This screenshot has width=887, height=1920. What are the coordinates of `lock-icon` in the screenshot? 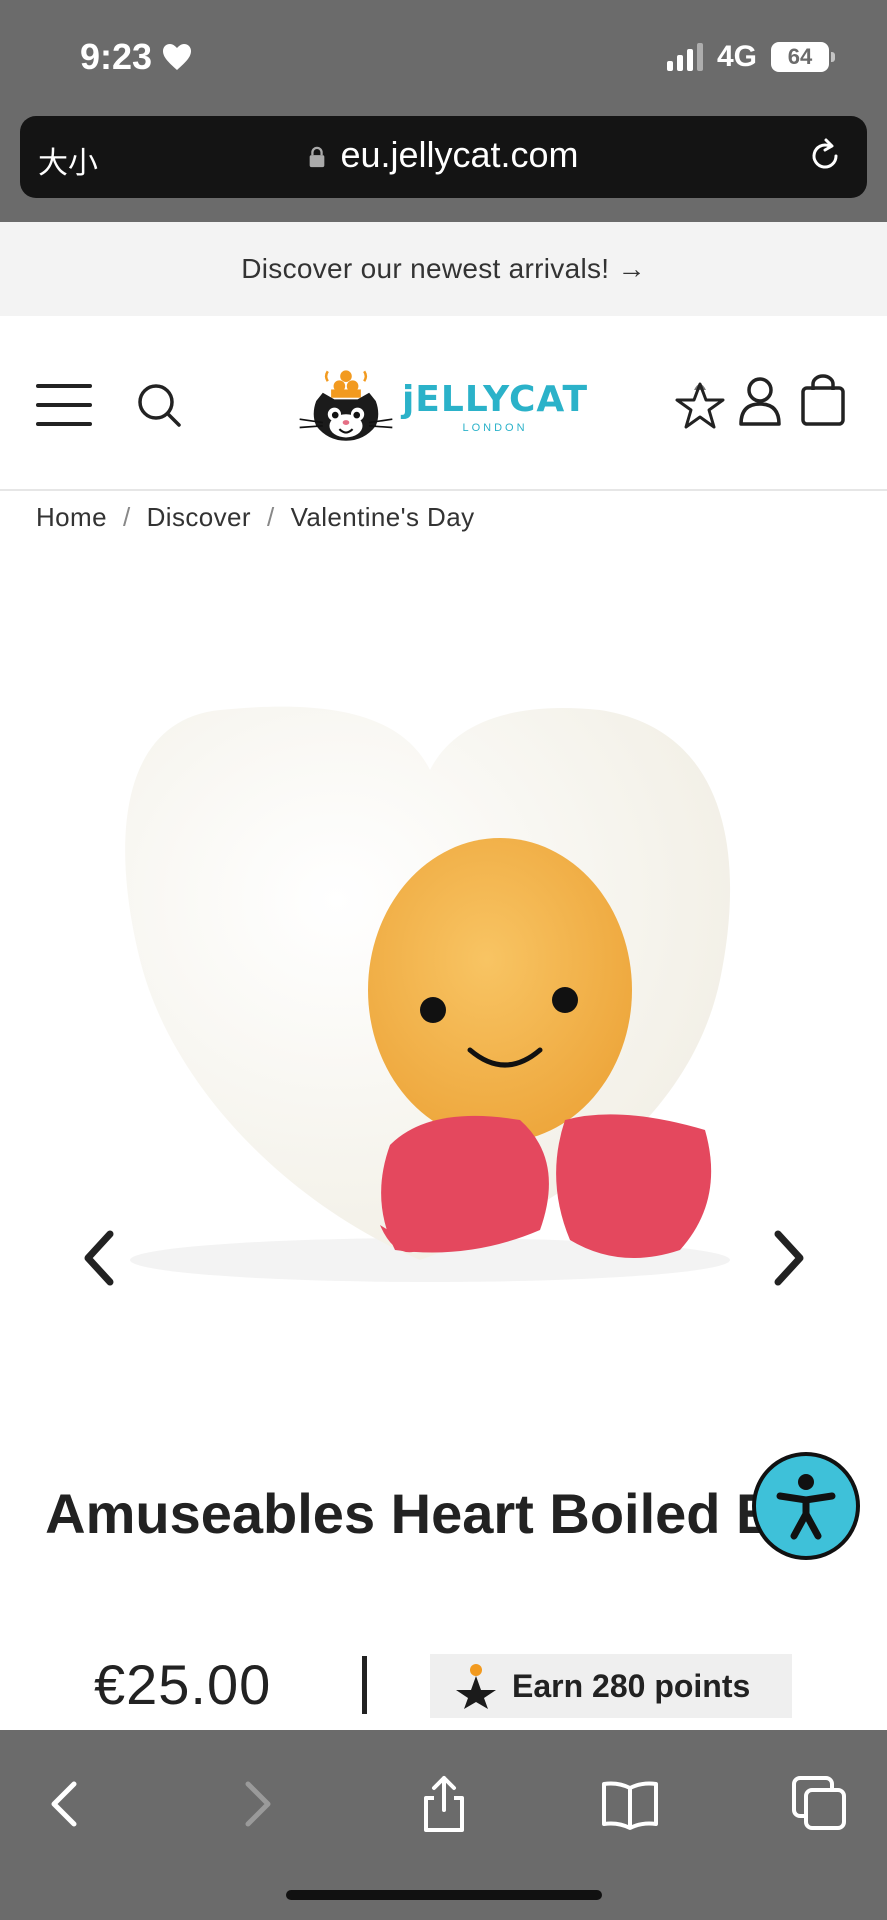 It's located at (317, 157).